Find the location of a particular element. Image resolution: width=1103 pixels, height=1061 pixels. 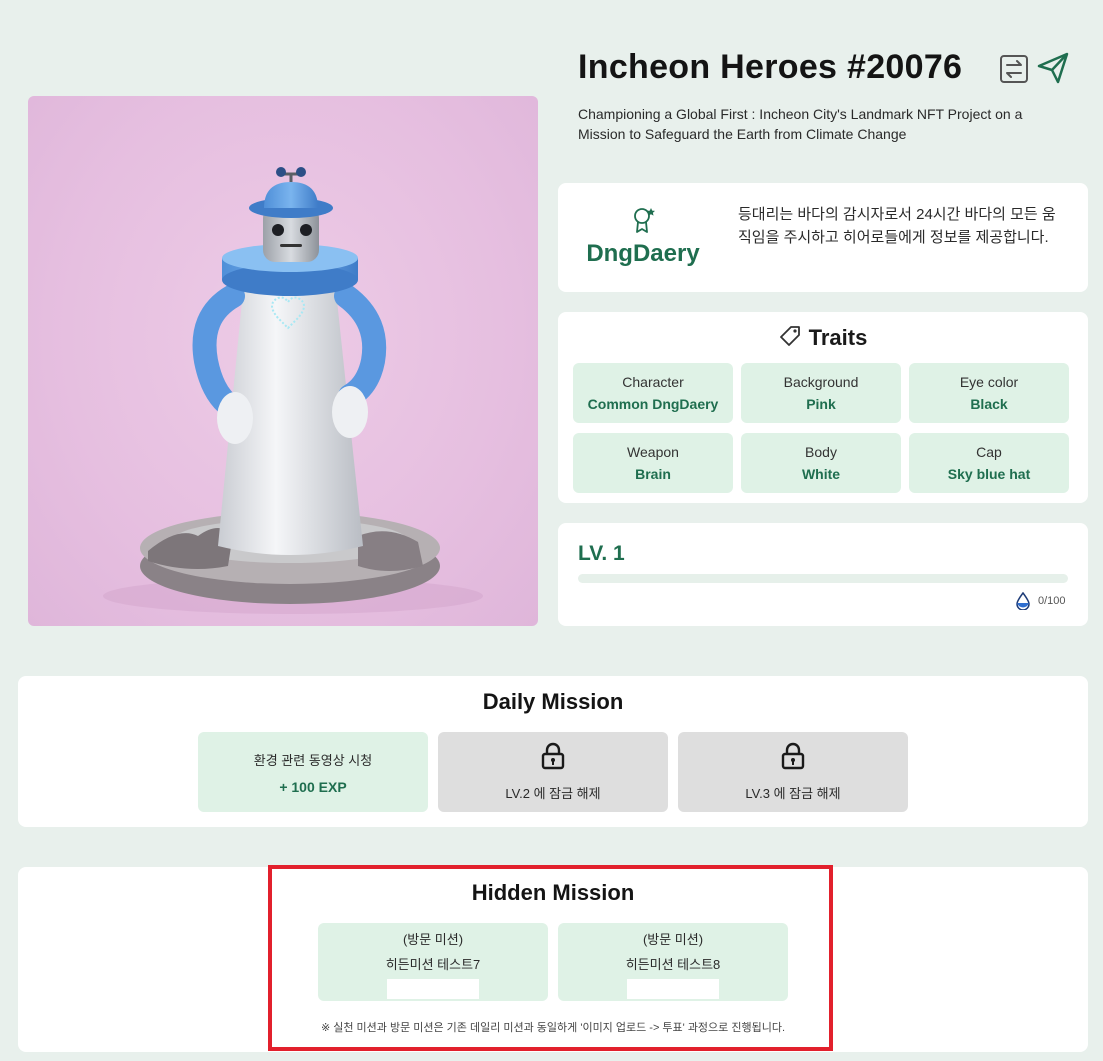

mission-label: LV.2 에 잠금 해제 is located at coordinates (553, 793).